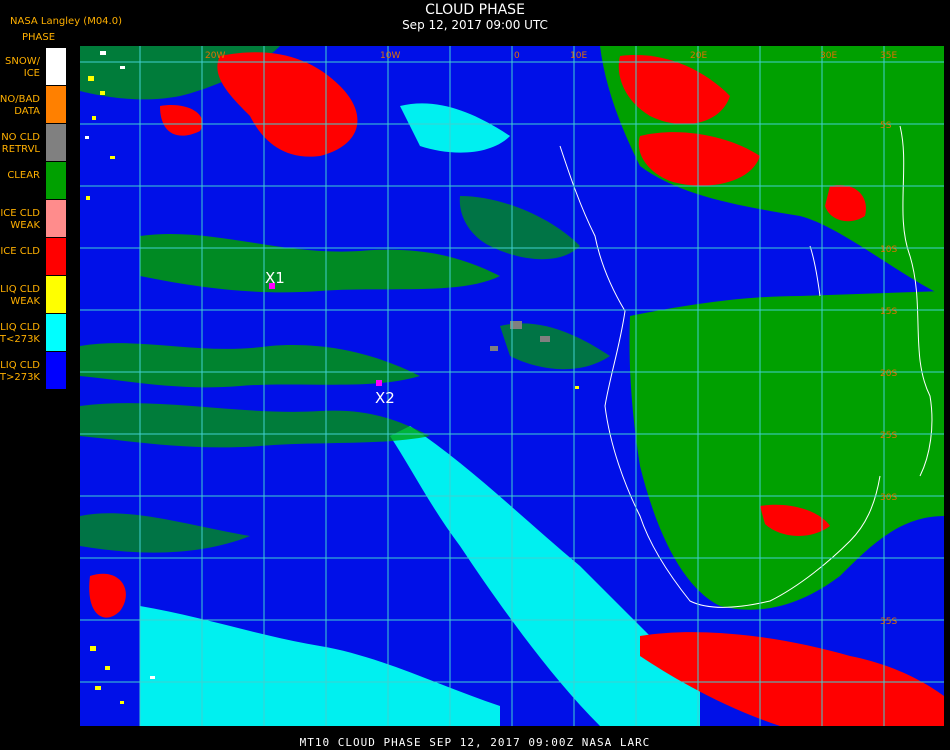 This screenshot has width=950, height=750. I want to click on legend-item-liquid-cloud-weak: LIQ CLD WEAK, so click(33, 295).